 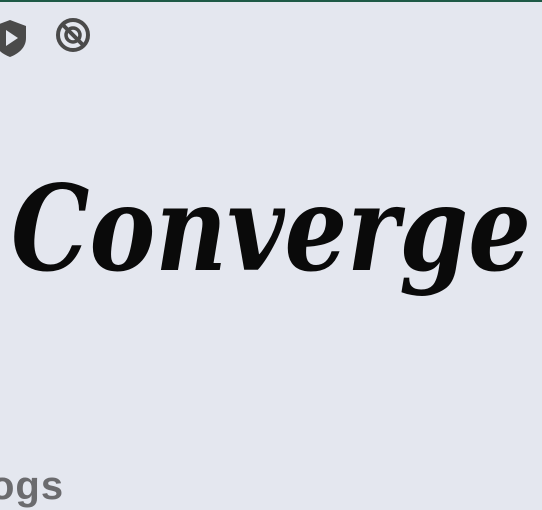 What do you see at coordinates (73, 35) in the screenshot?
I see `no-entry-icon` at bounding box center [73, 35].